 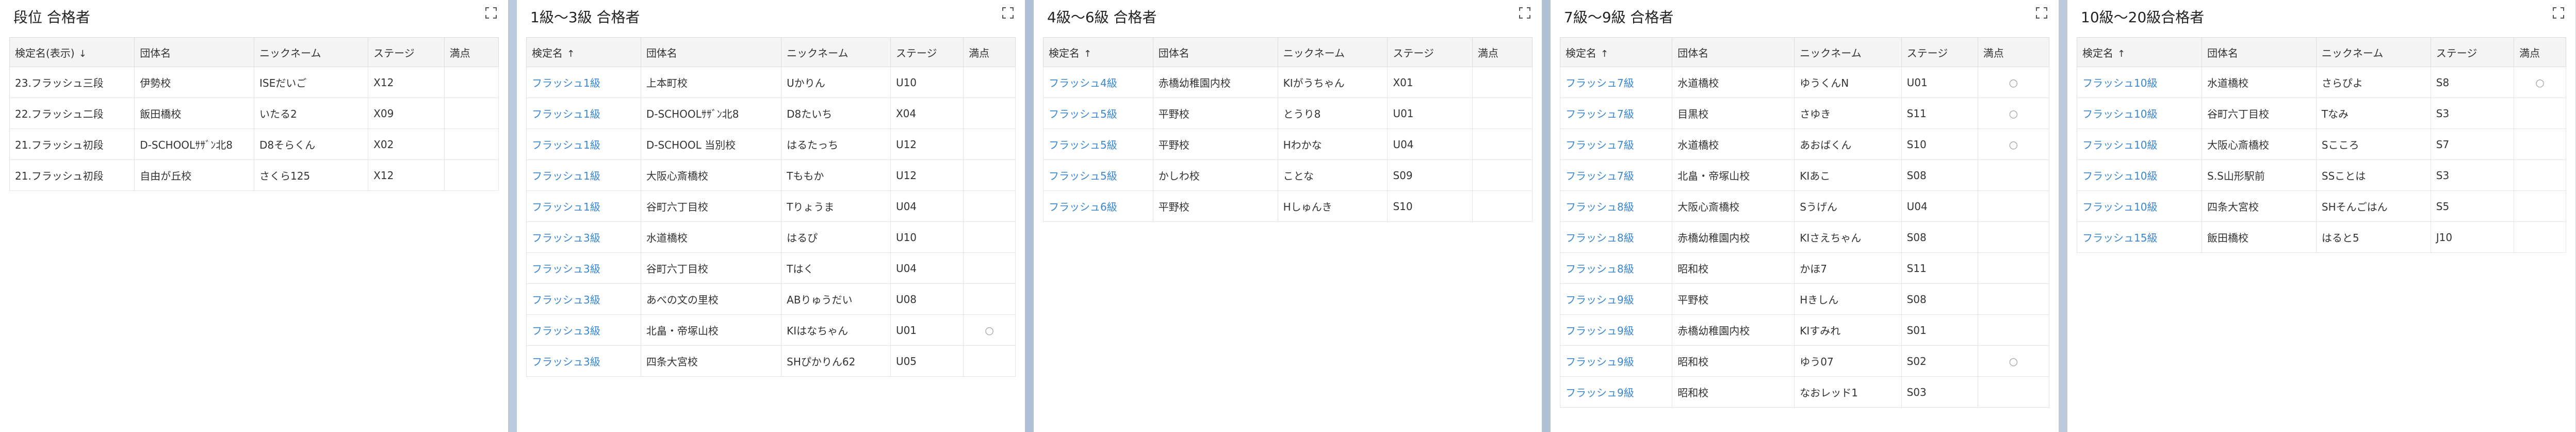 I want to click on school-cell: あべの文の里校, so click(x=711, y=299).